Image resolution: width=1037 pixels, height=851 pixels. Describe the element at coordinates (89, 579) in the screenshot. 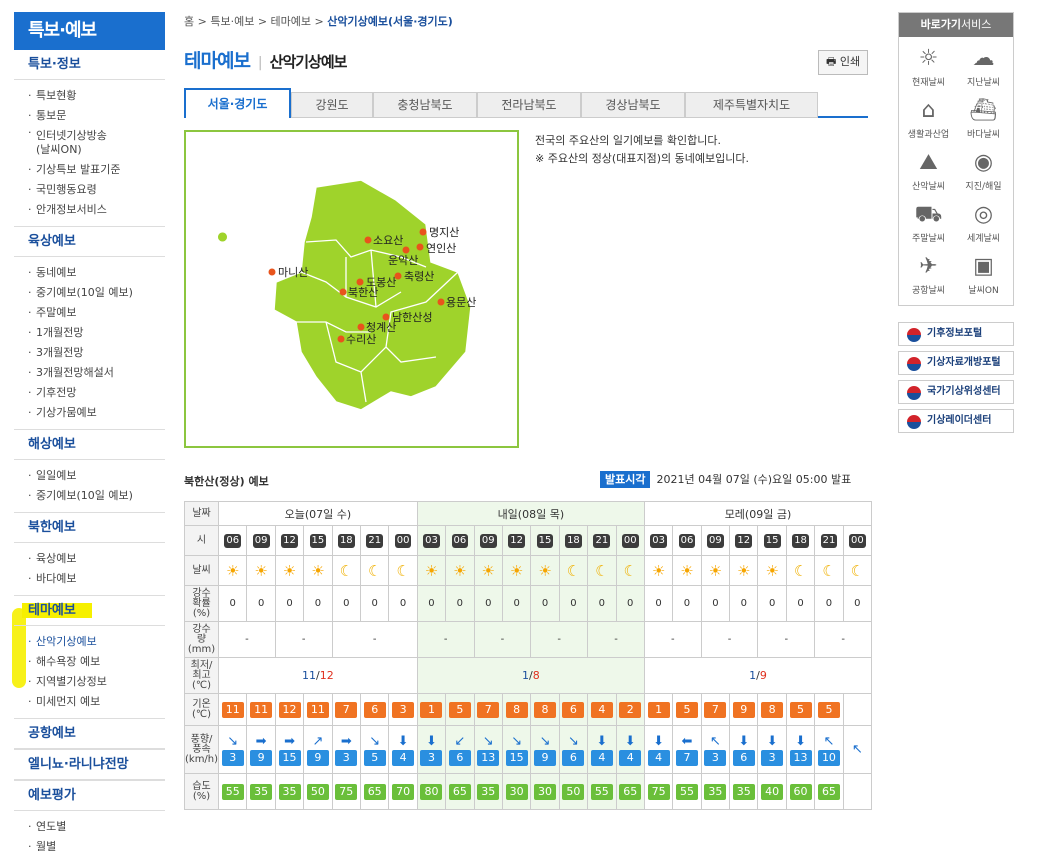

I see `nav-item: 바다예보` at that location.